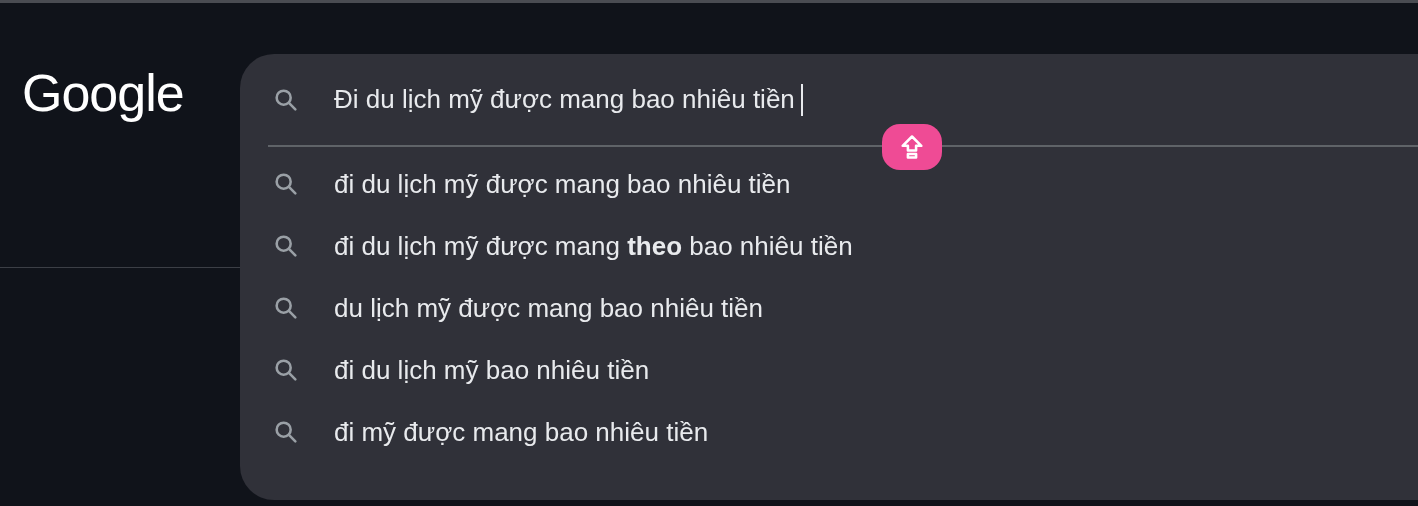 The width and height of the screenshot is (1418, 506). What do you see at coordinates (103, 93) in the screenshot?
I see `logo: Google` at bounding box center [103, 93].